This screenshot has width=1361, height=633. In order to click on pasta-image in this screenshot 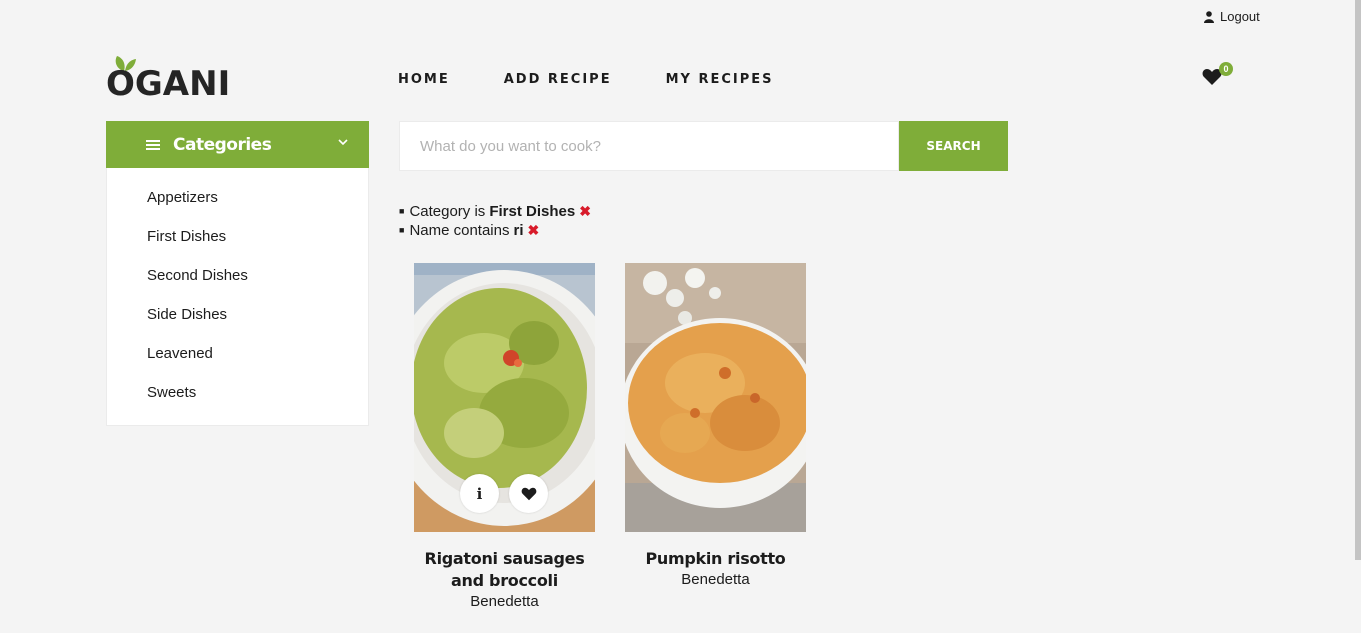, I will do `click(504, 397)`.